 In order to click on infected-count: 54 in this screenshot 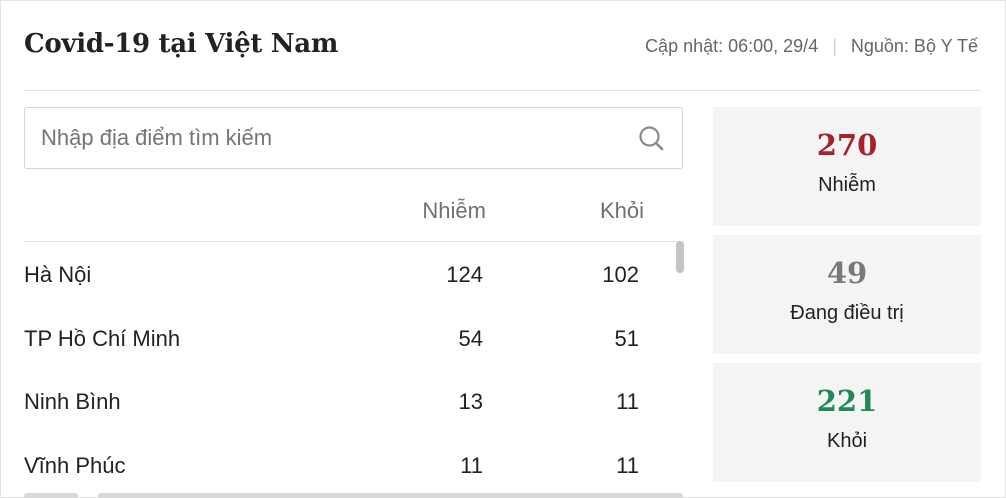, I will do `click(470, 338)`.